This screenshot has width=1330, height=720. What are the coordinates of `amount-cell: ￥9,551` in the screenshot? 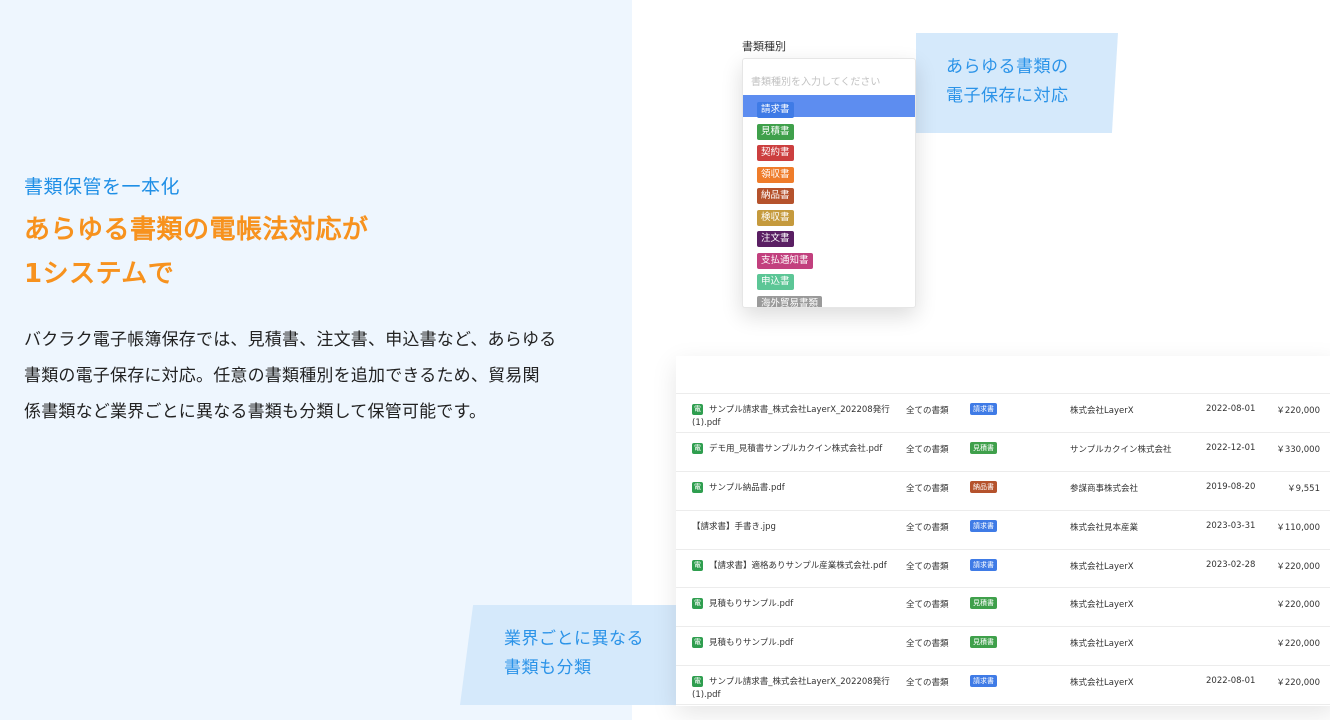 It's located at (1303, 488).